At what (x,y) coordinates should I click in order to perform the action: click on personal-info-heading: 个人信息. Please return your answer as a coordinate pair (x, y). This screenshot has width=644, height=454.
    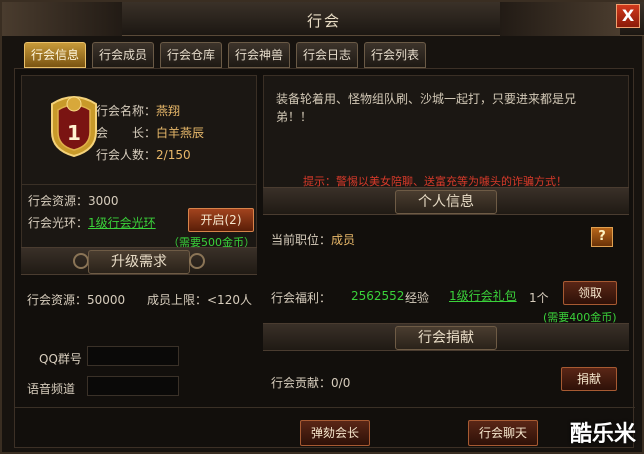
    Looking at the image, I should click on (446, 202).